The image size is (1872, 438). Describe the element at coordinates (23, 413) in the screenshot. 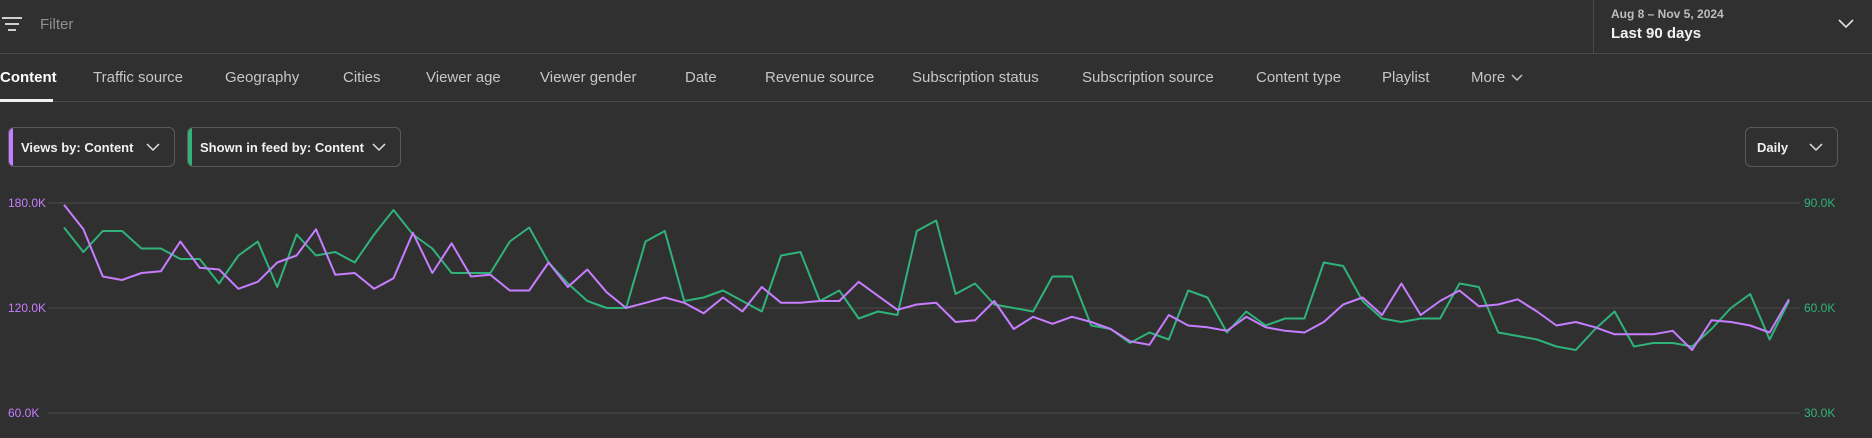

I see `left-axis-tick-label: 60.0K` at that location.